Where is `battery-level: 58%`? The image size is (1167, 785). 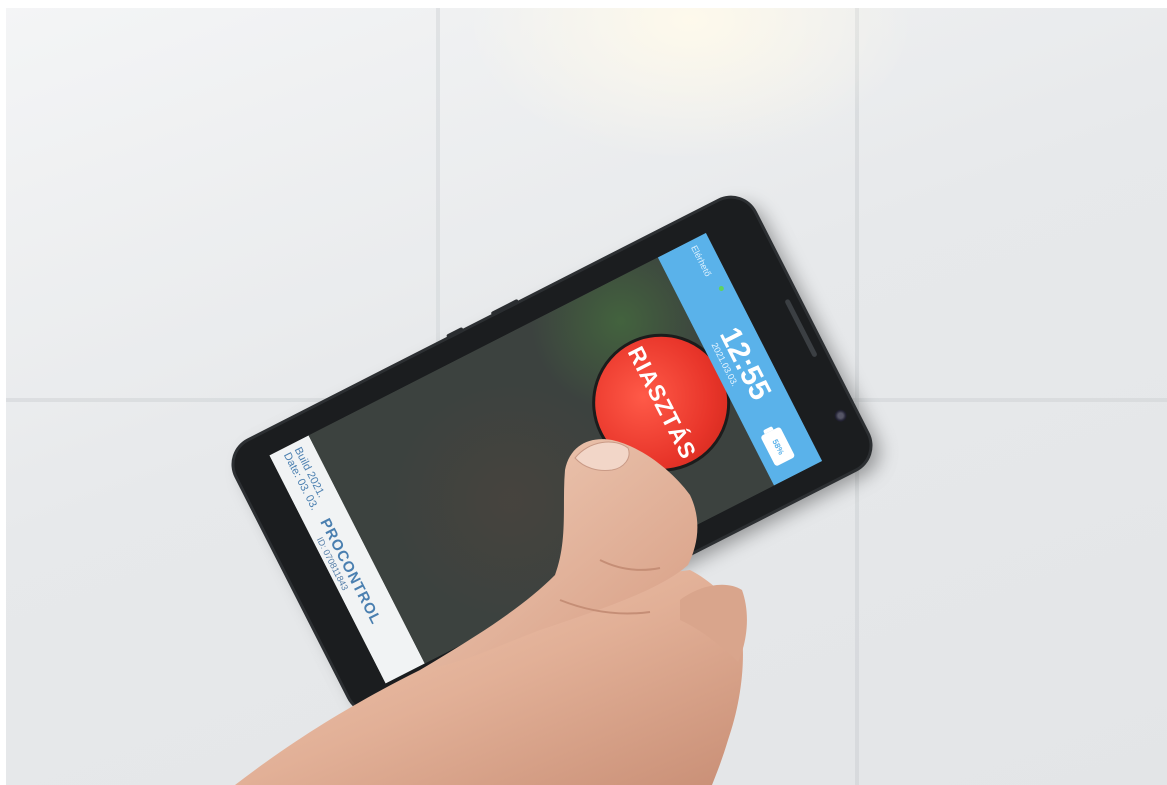
battery-level: 58% is located at coordinates (778, 446).